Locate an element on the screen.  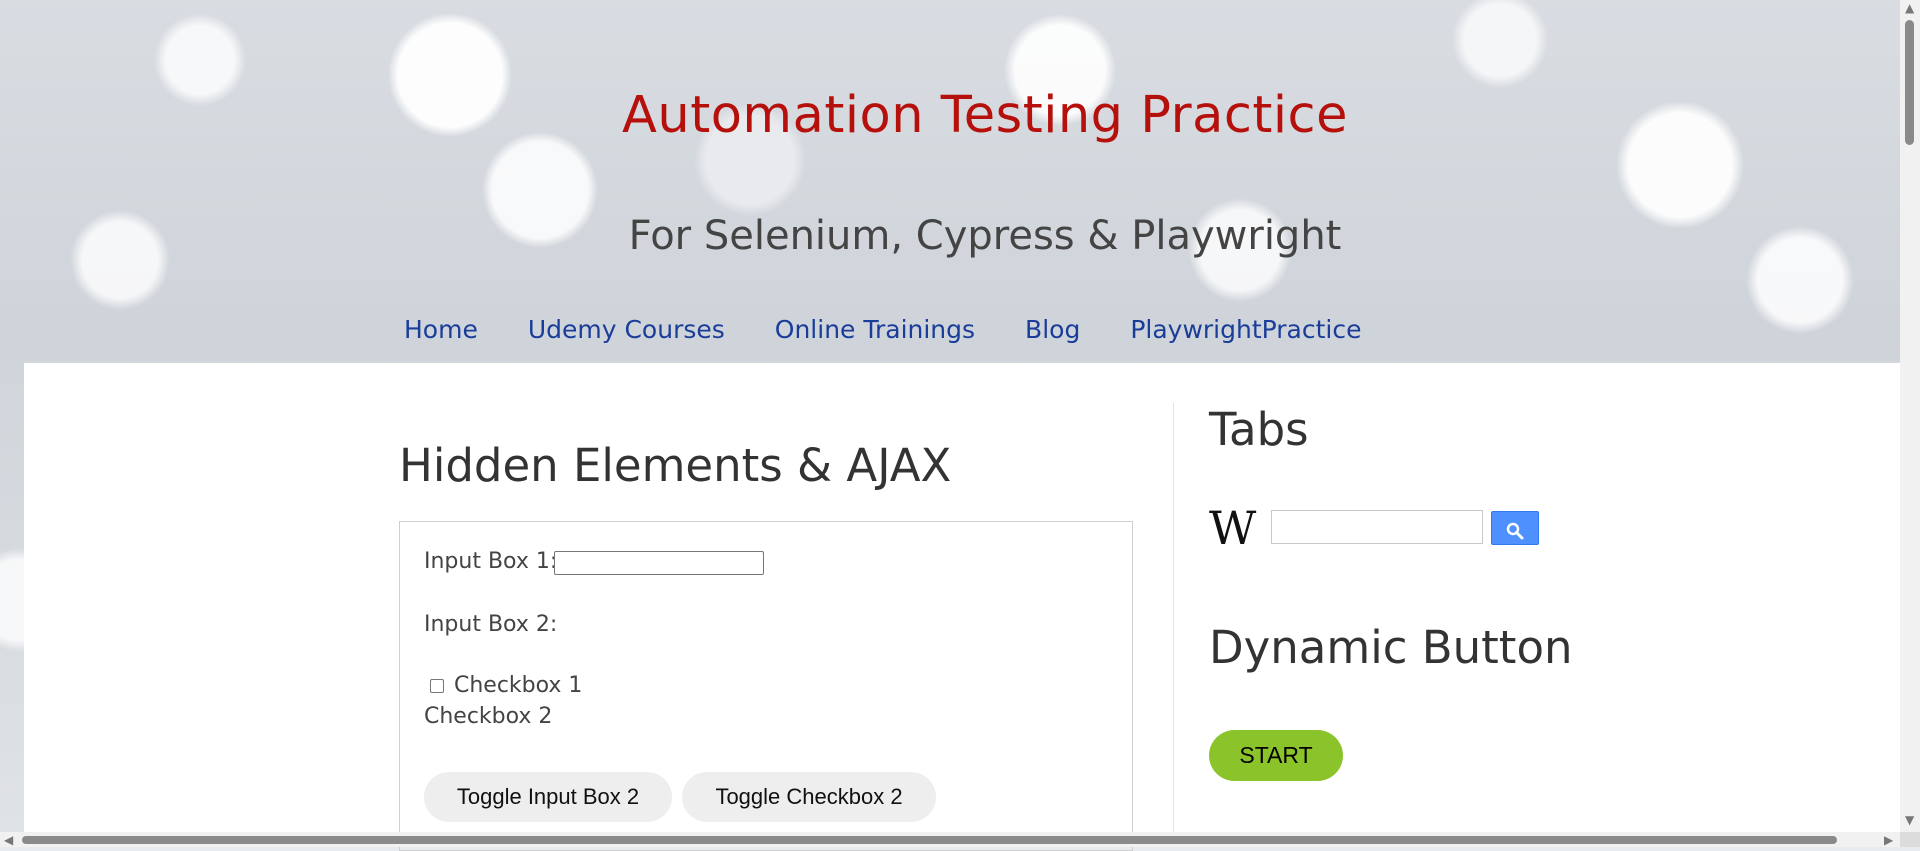
start-button: START is located at coordinates (1276, 755).